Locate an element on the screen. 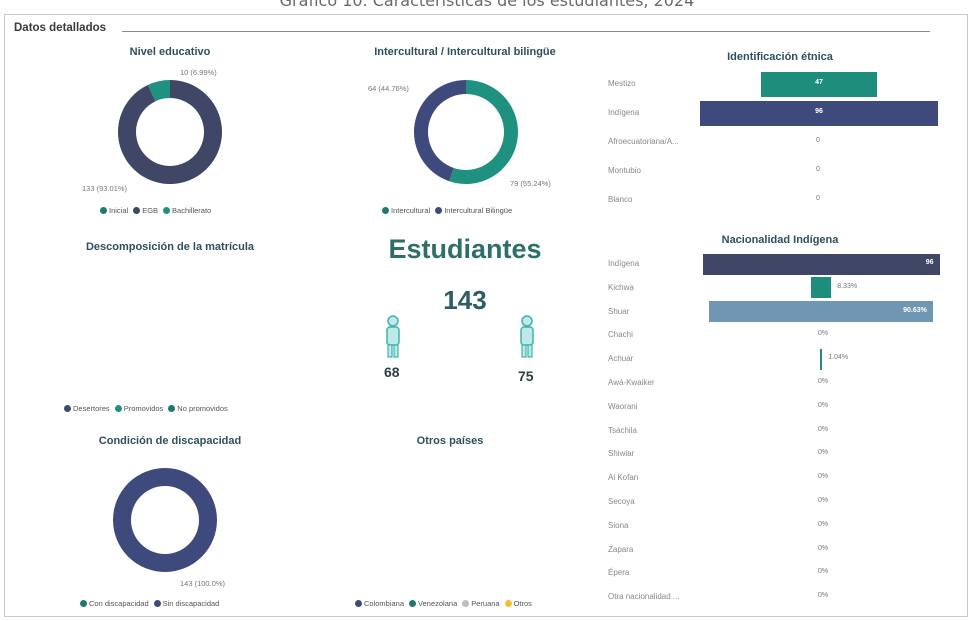 This screenshot has width=974, height=621. nacionalidad-category-label: Épera is located at coordinates (619, 573).